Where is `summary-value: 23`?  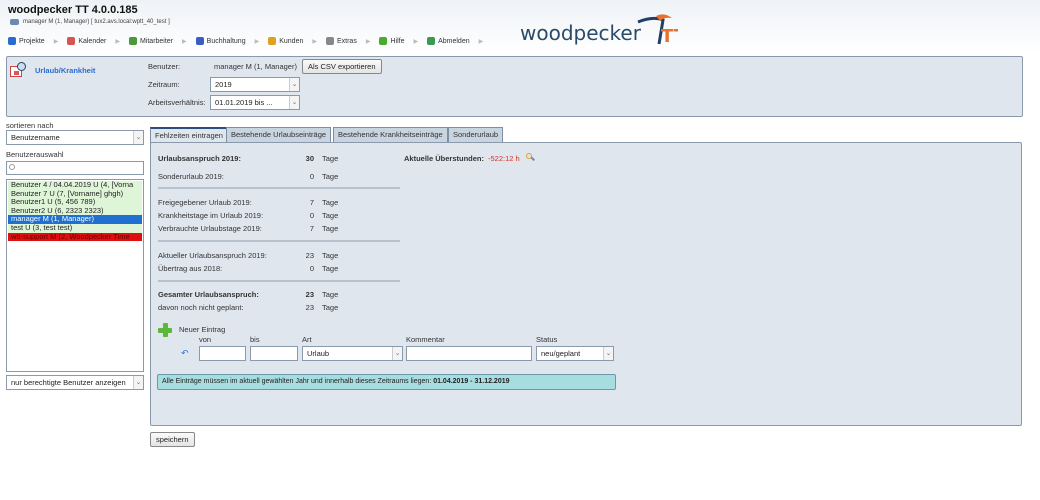
summary-value: 23 is located at coordinates (309, 255).